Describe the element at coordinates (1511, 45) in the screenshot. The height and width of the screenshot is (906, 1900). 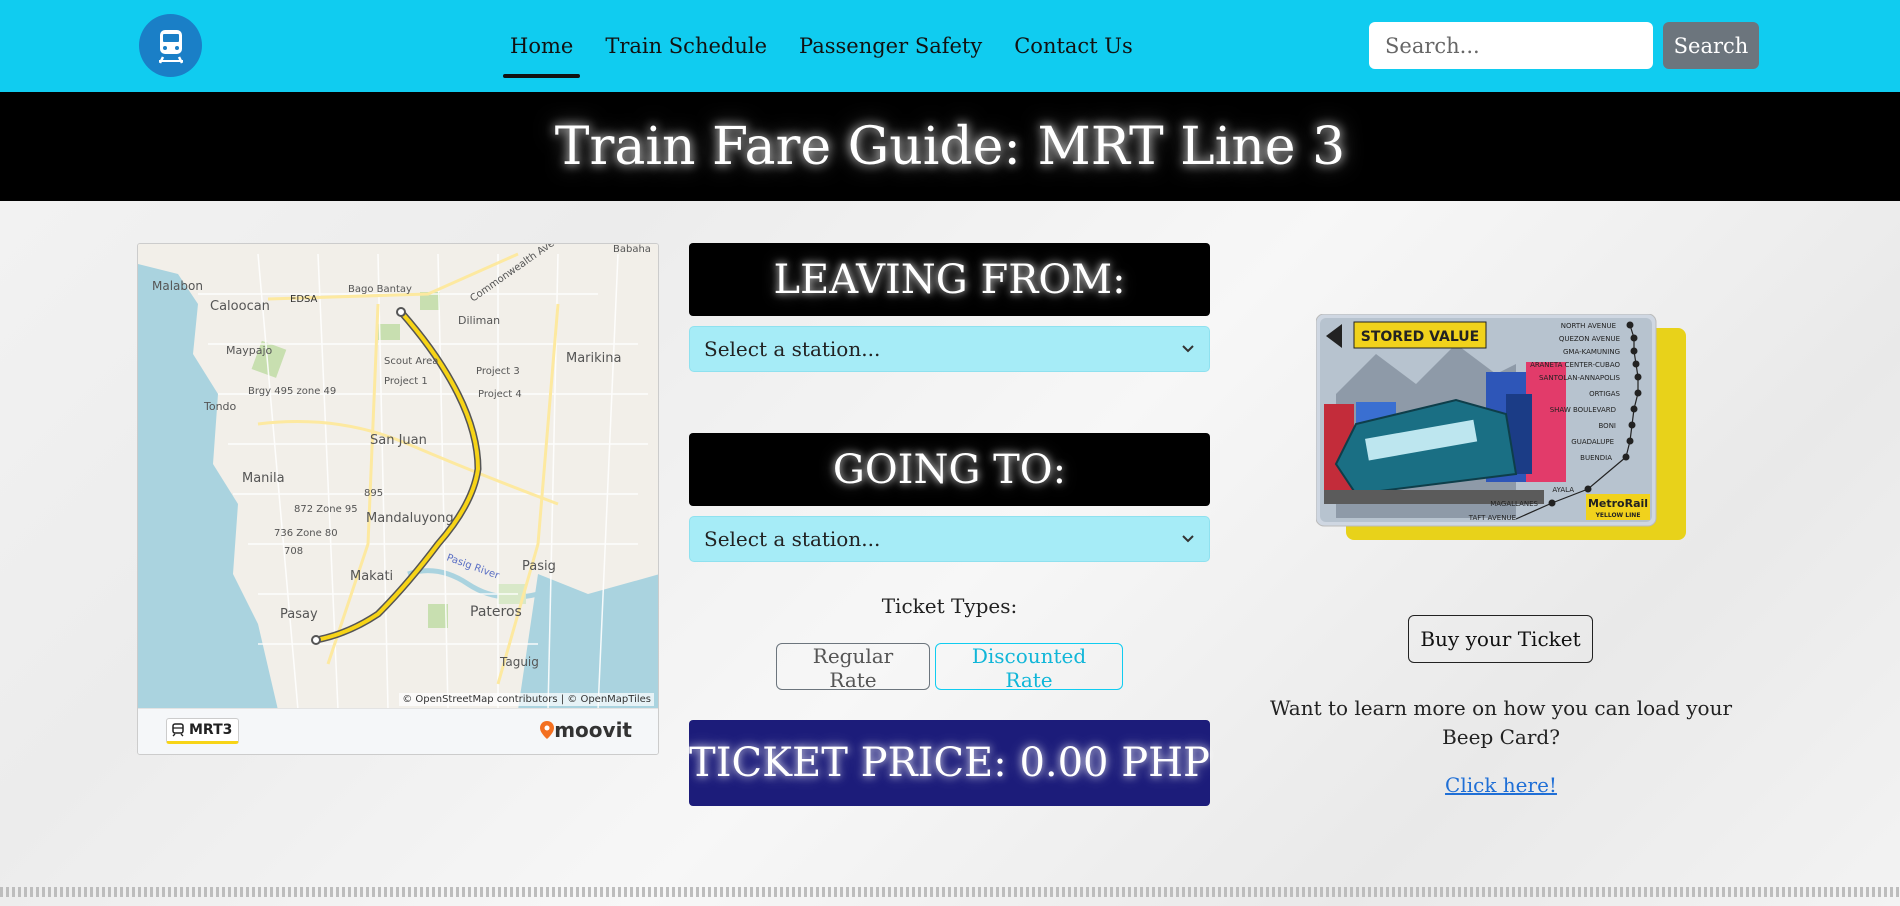
I see `search-input` at that location.